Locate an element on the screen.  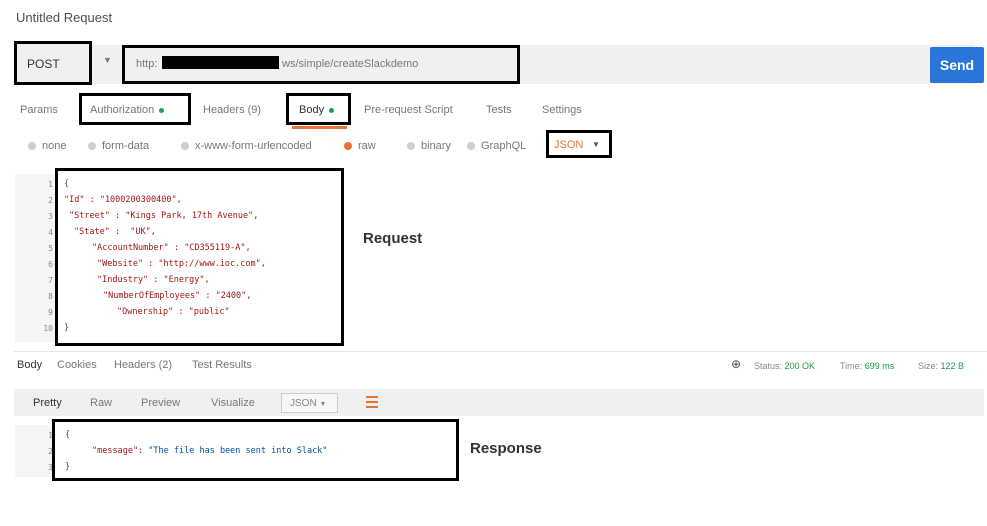
raw-button: Raw is located at coordinates (101, 403).